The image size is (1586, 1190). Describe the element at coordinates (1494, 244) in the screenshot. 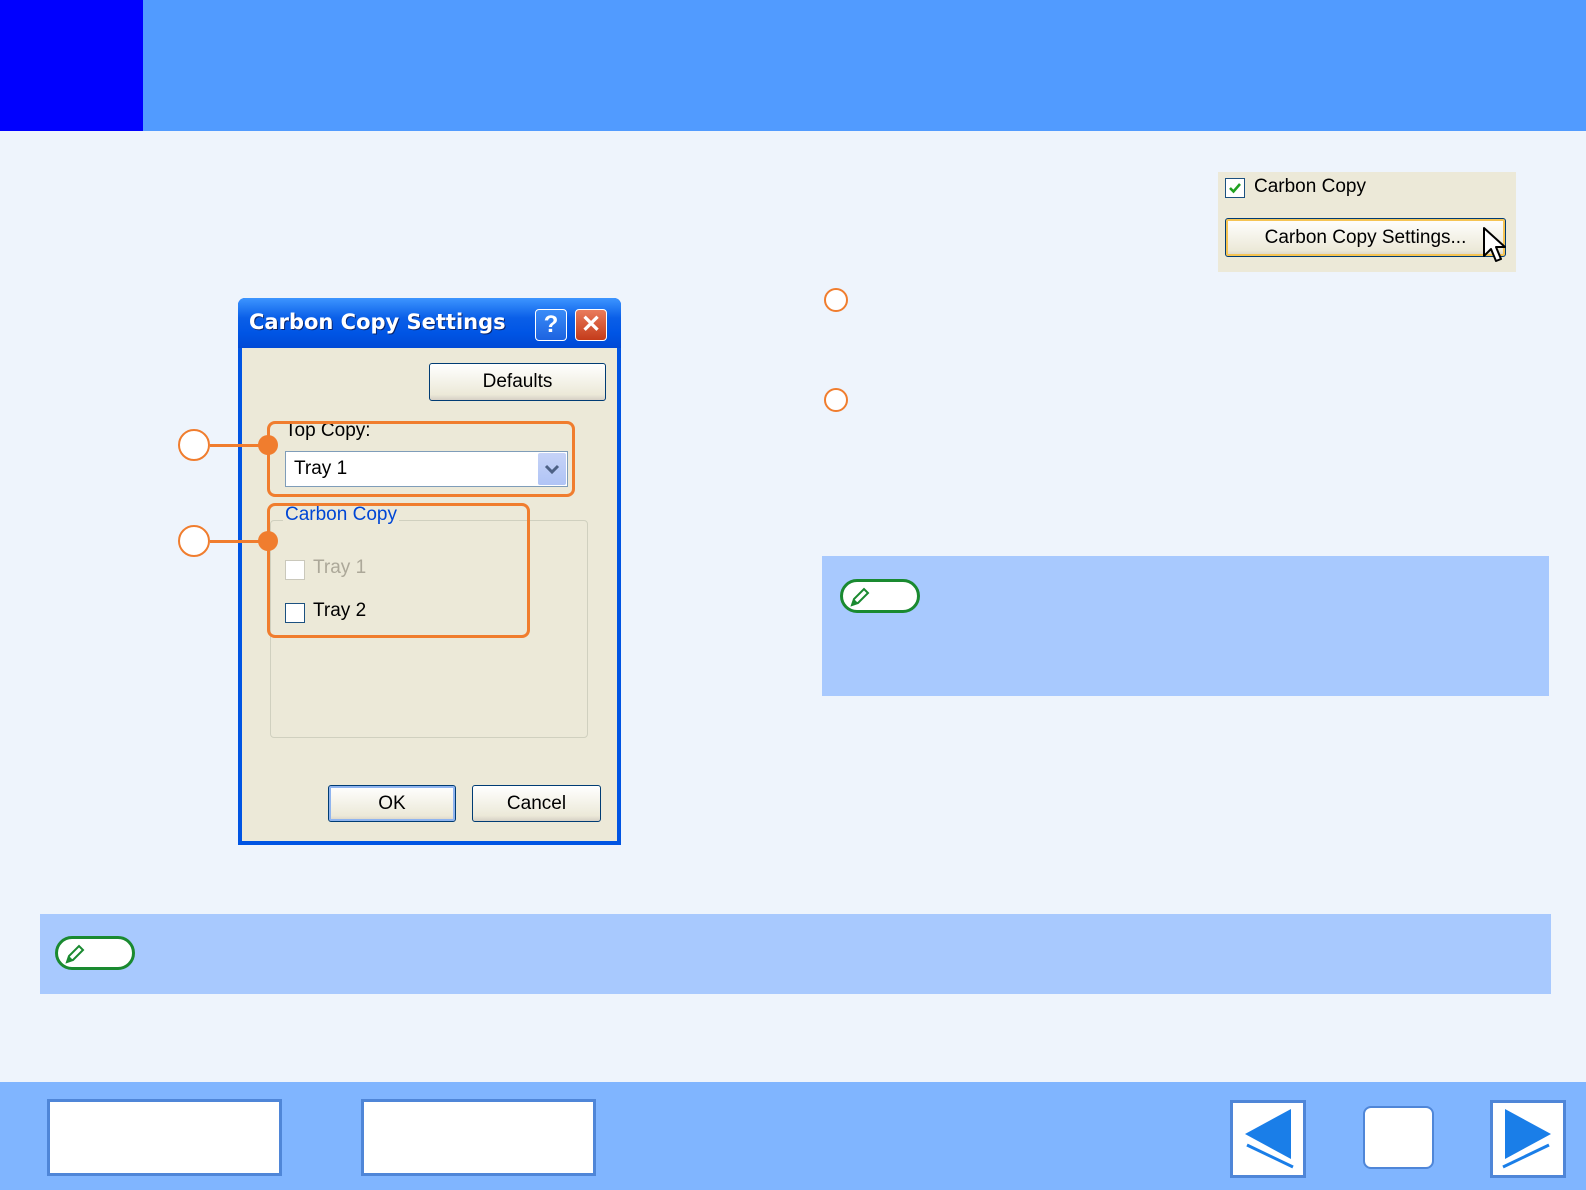

I see `mouse-cursor-icon` at that location.